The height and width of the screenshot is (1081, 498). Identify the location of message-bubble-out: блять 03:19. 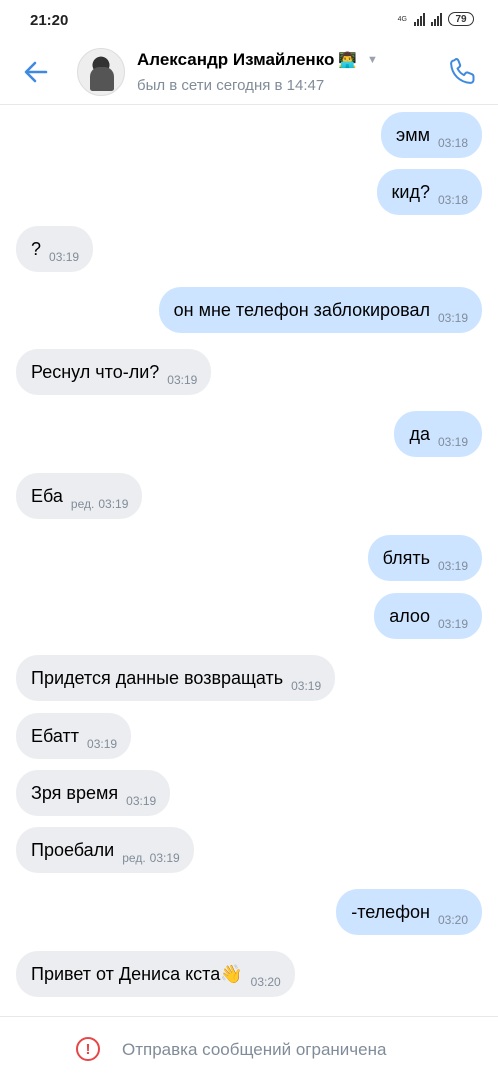
(424, 558).